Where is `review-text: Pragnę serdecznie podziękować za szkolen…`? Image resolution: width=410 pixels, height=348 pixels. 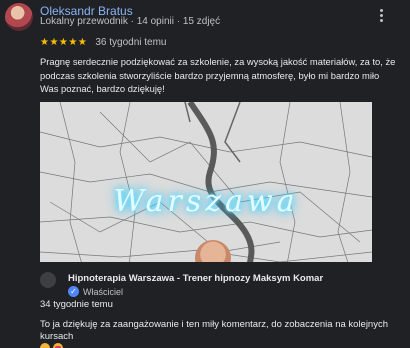 review-text: Pragnę serdecznie podziękować za szkolen… is located at coordinates (218, 75).